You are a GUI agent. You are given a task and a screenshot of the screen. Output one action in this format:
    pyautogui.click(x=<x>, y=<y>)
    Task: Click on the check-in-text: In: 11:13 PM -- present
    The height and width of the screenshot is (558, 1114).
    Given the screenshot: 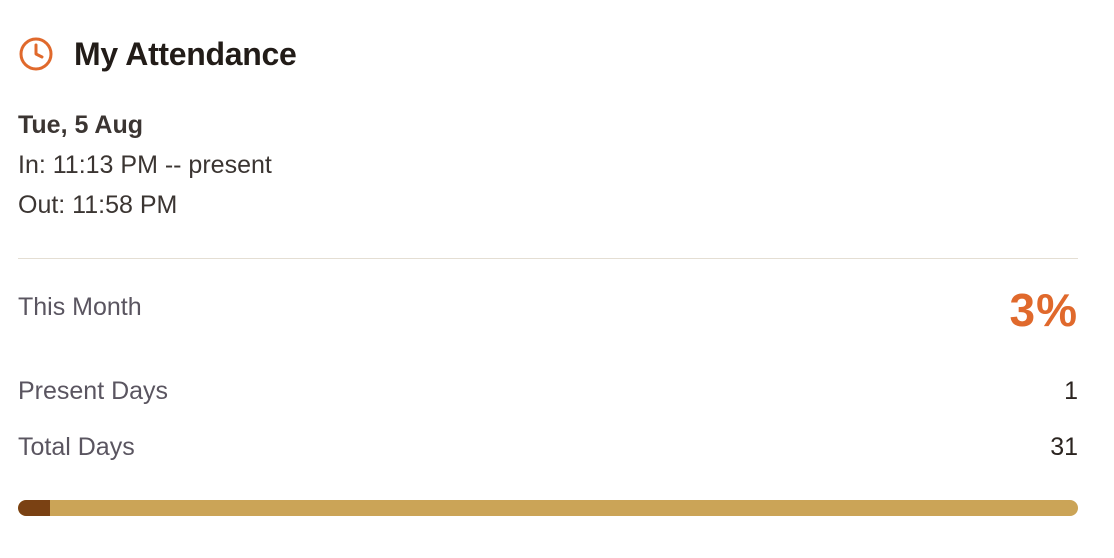 What is the action you would take?
    pyautogui.click(x=145, y=165)
    